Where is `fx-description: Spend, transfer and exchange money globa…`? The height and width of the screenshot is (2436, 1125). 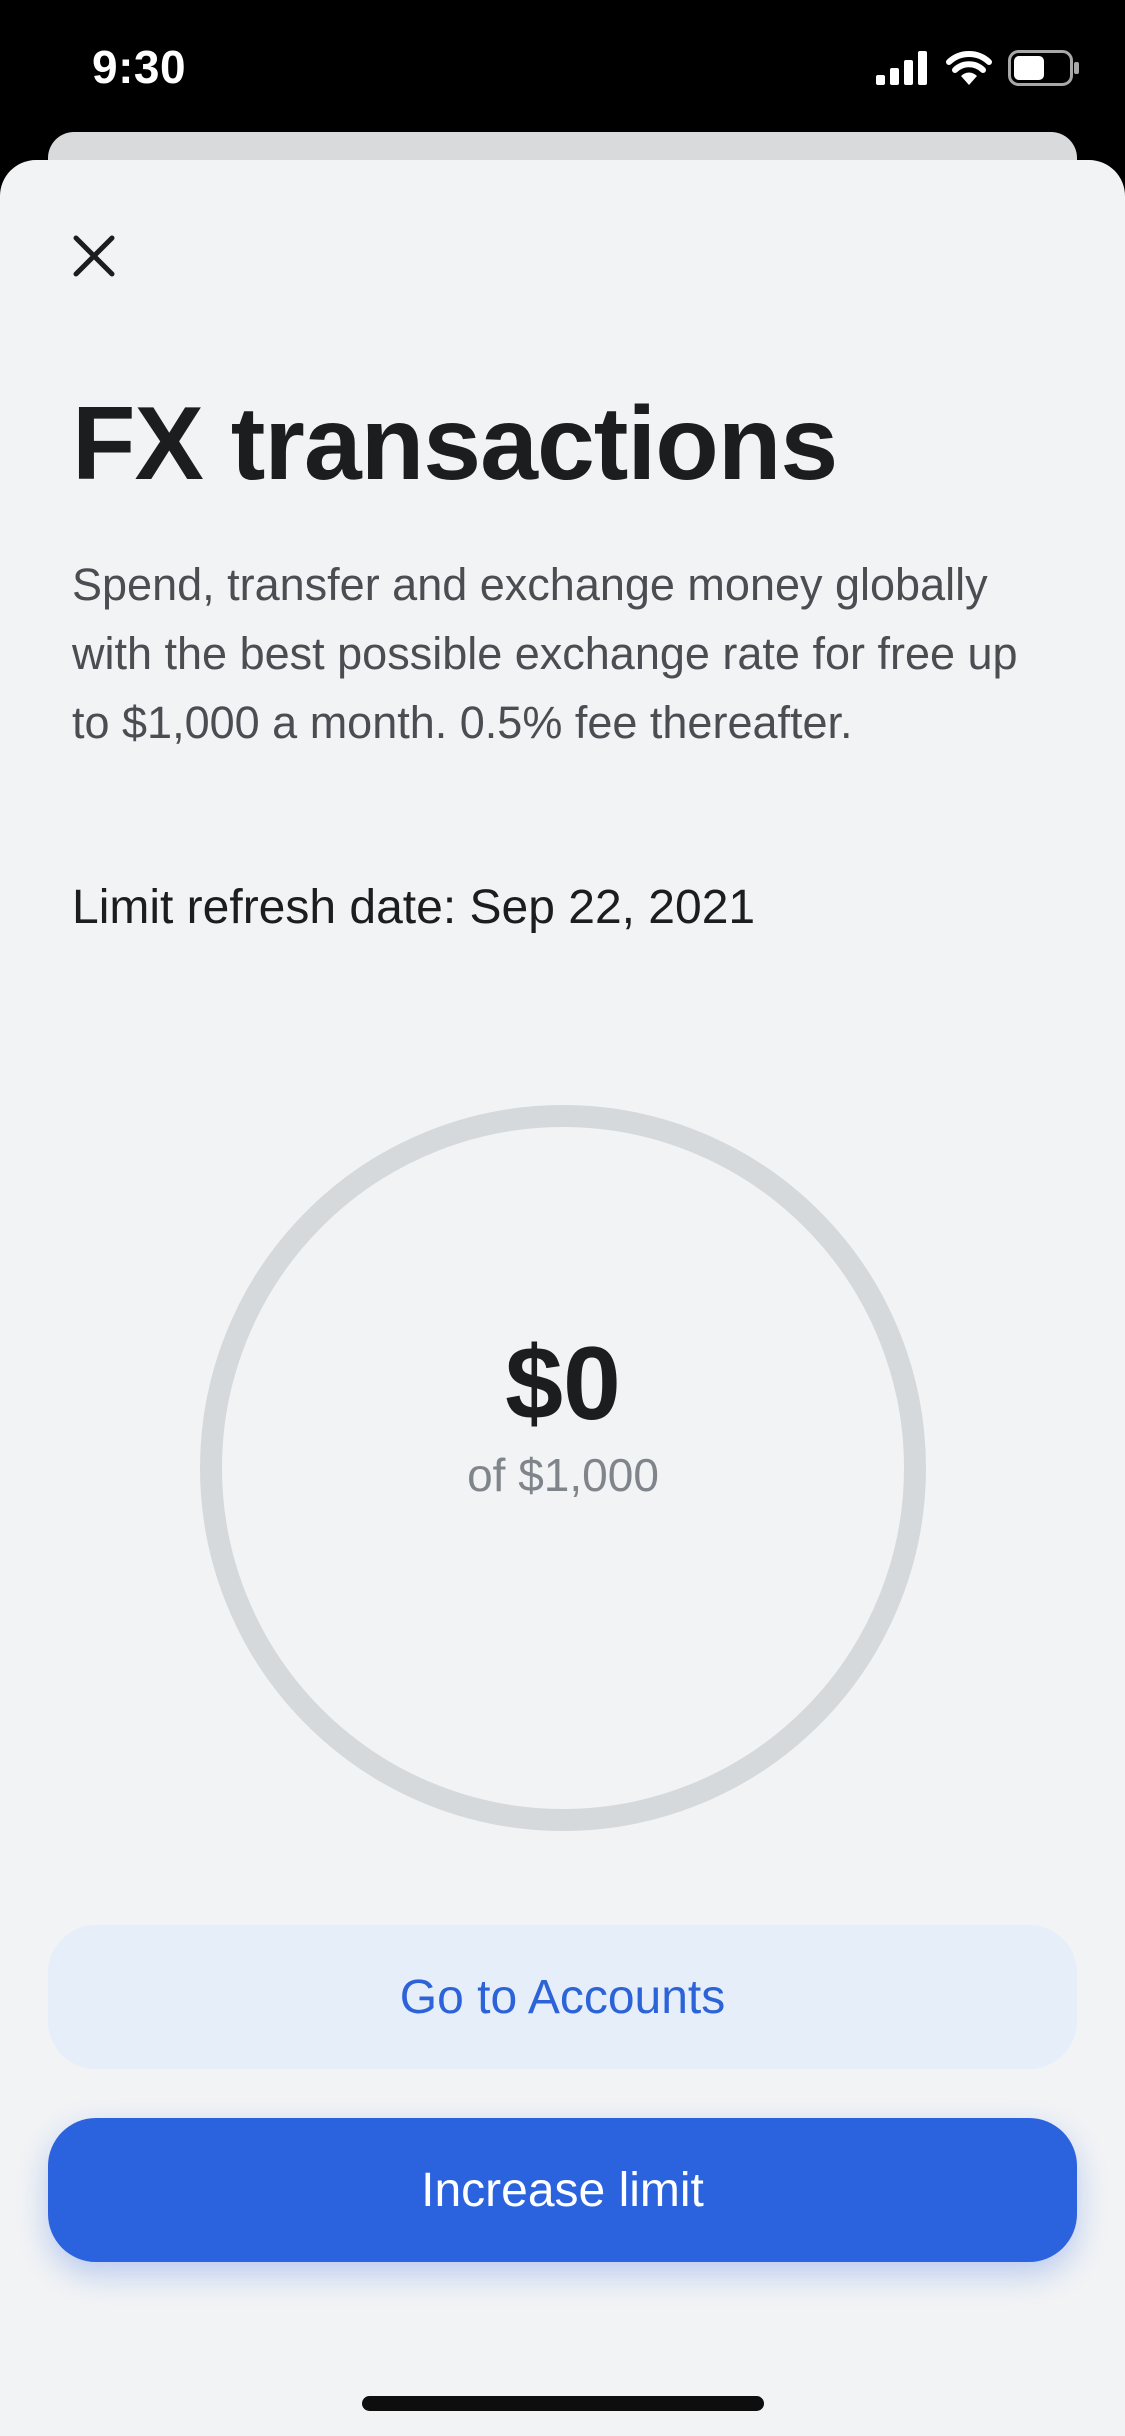 fx-description: Spend, transfer and exchange money globa… is located at coordinates (545, 653).